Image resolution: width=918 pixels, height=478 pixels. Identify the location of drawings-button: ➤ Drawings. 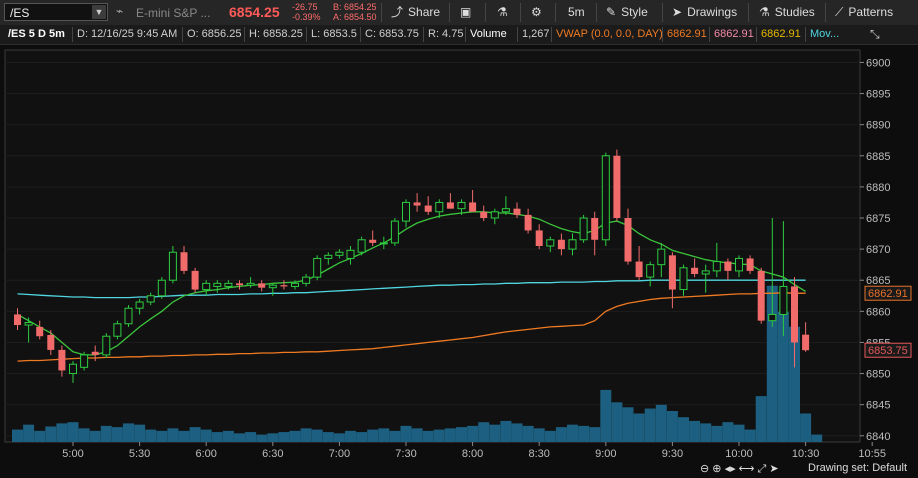
(704, 12).